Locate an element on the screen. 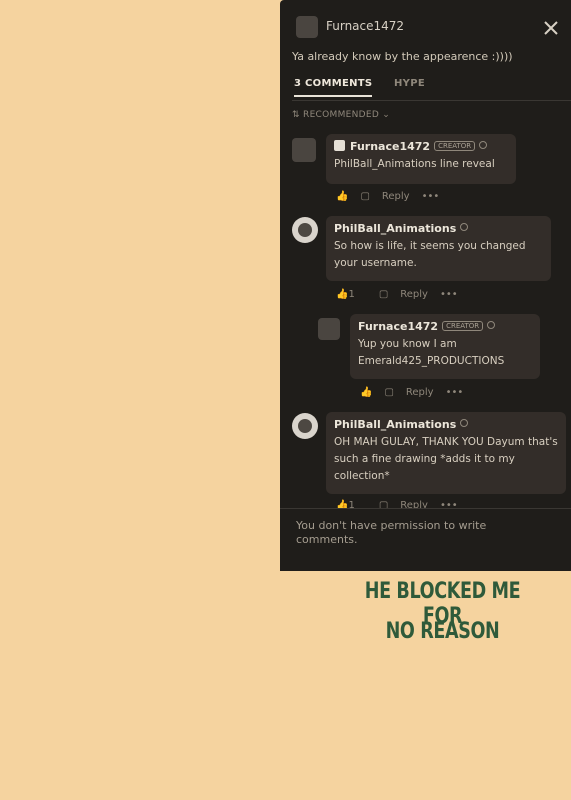 This screenshot has height=800, width=571. sort-label: RECOMMENDED is located at coordinates (341, 115).